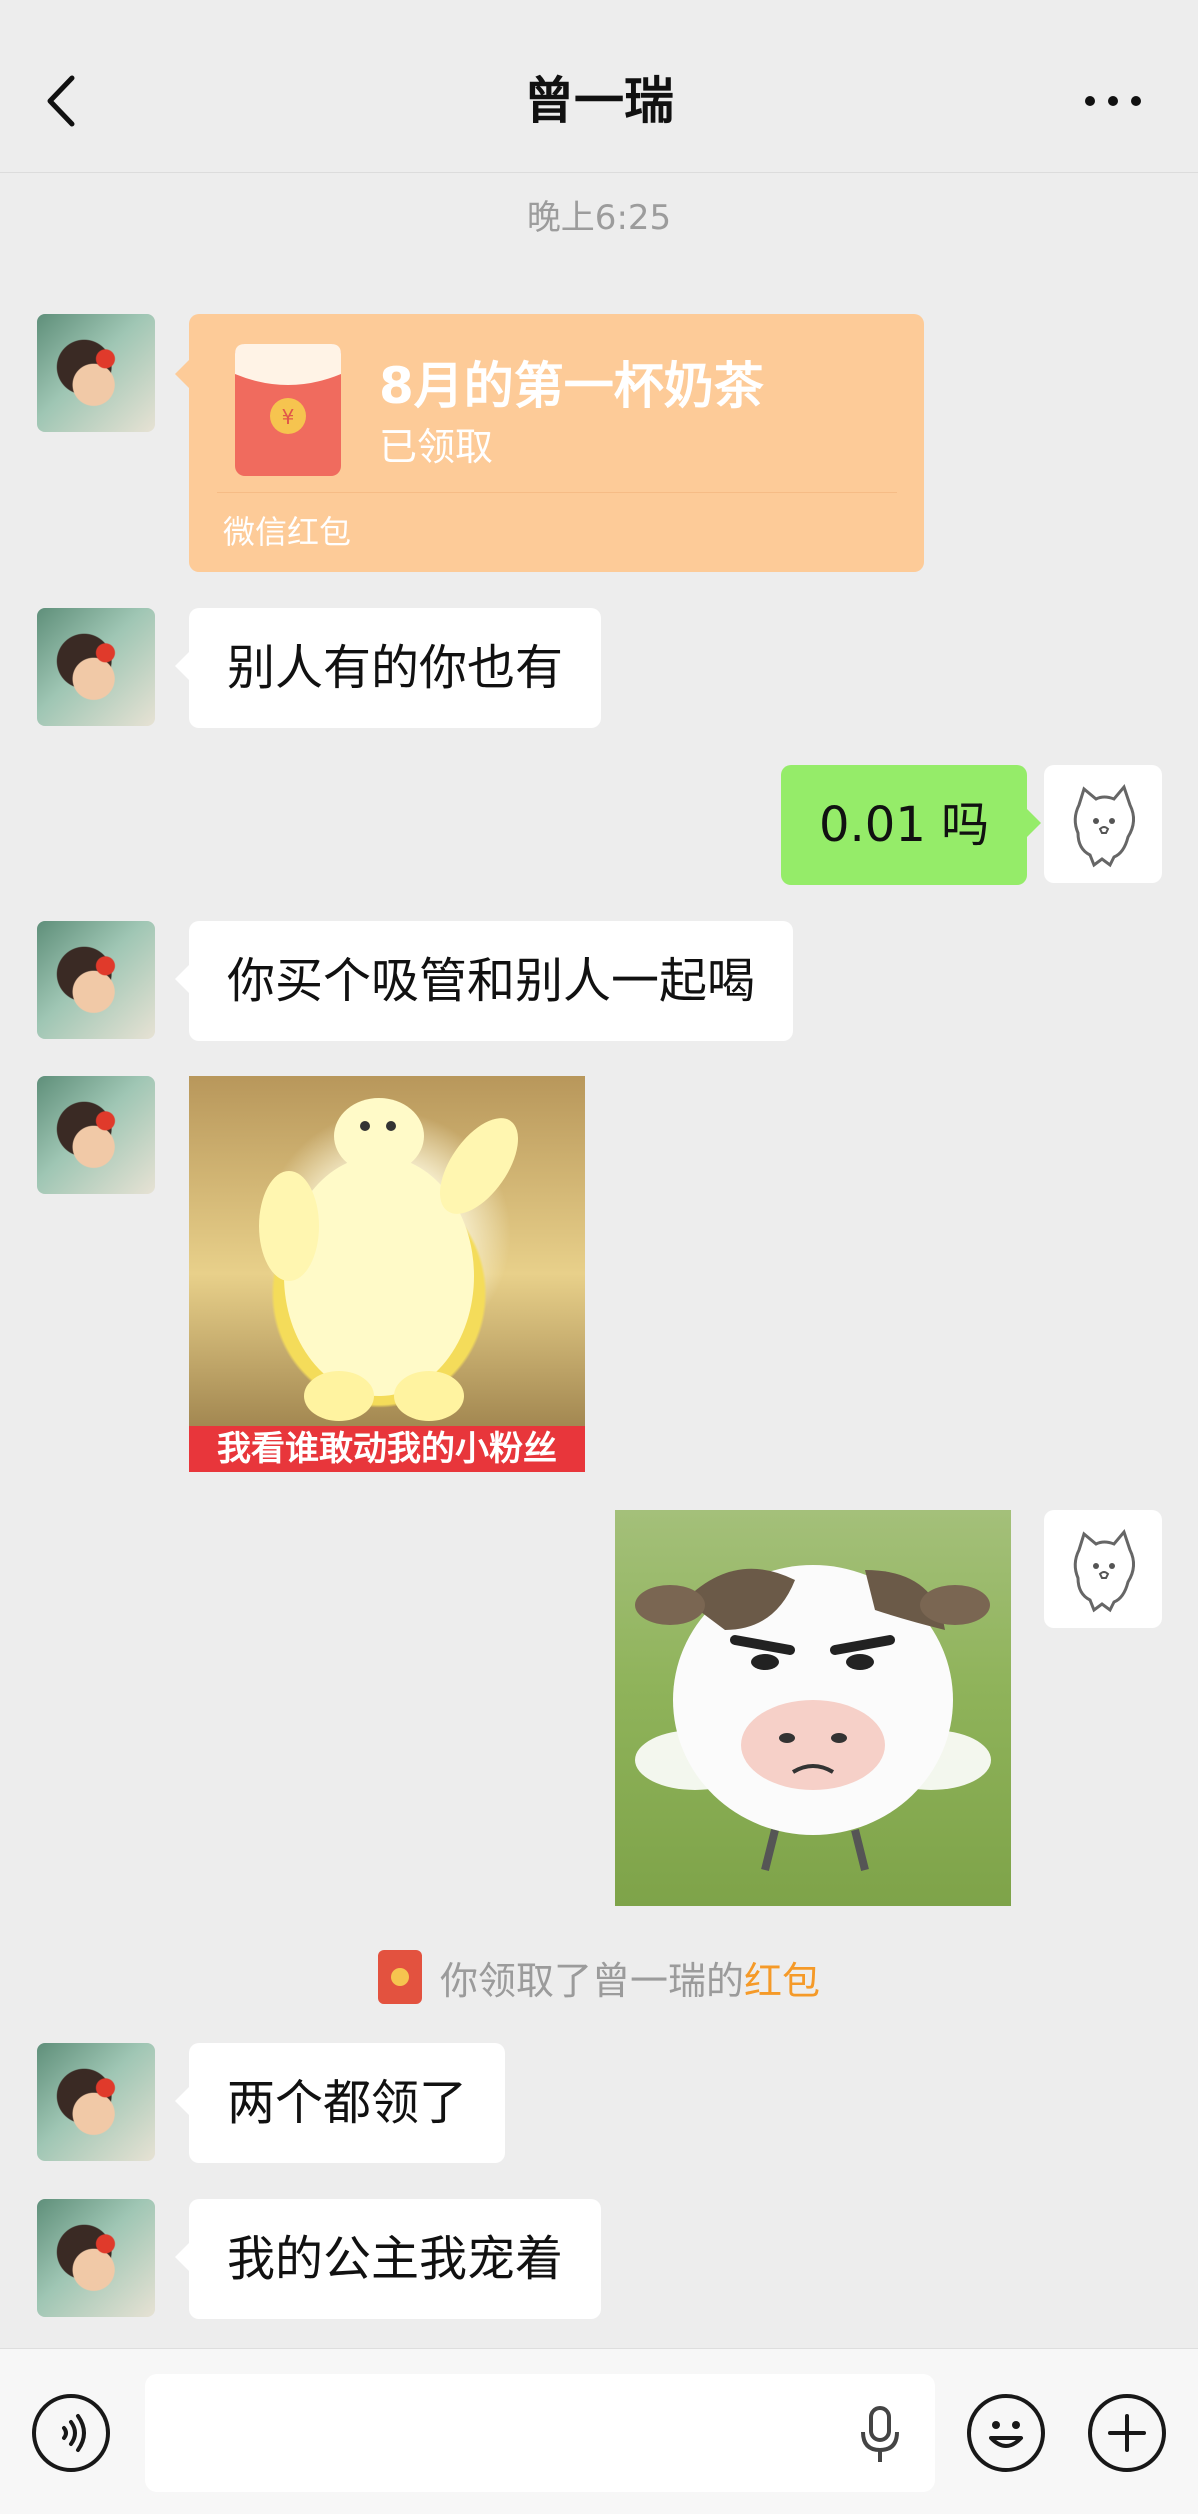 The width and height of the screenshot is (1198, 2514). What do you see at coordinates (782, 1981) in the screenshot?
I see `red-packet-link: 红包` at bounding box center [782, 1981].